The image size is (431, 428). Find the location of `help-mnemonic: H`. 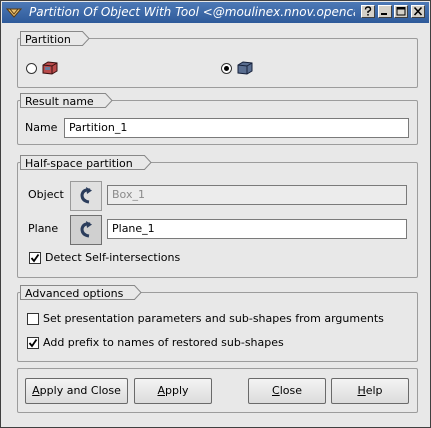

help-mnemonic: H is located at coordinates (361, 390).